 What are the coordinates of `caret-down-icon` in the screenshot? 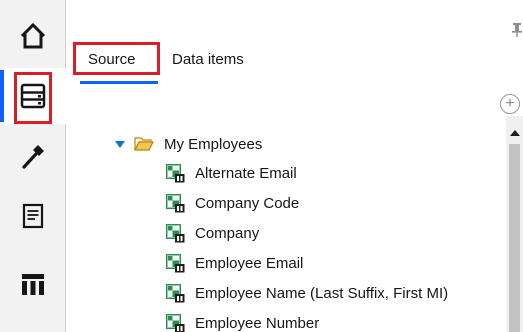 It's located at (120, 144).